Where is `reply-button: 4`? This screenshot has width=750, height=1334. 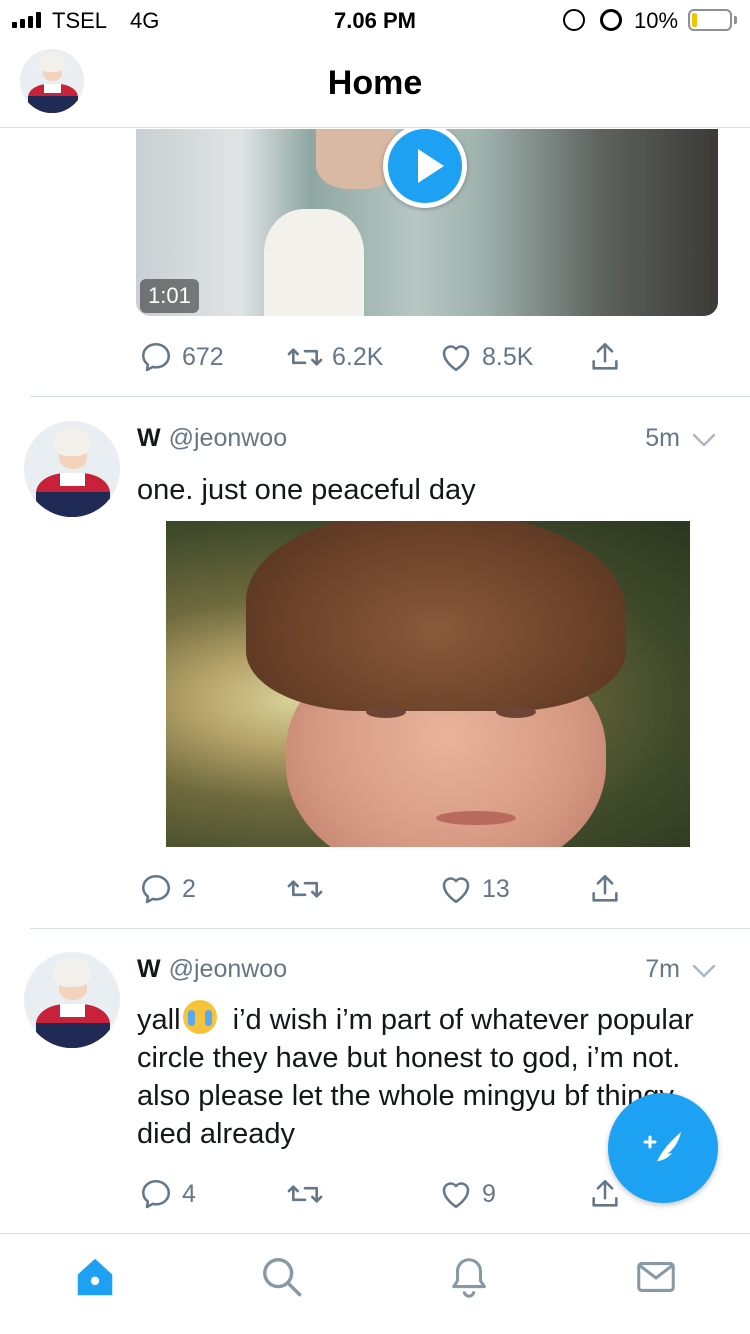 reply-button: 4 is located at coordinates (167, 1194).